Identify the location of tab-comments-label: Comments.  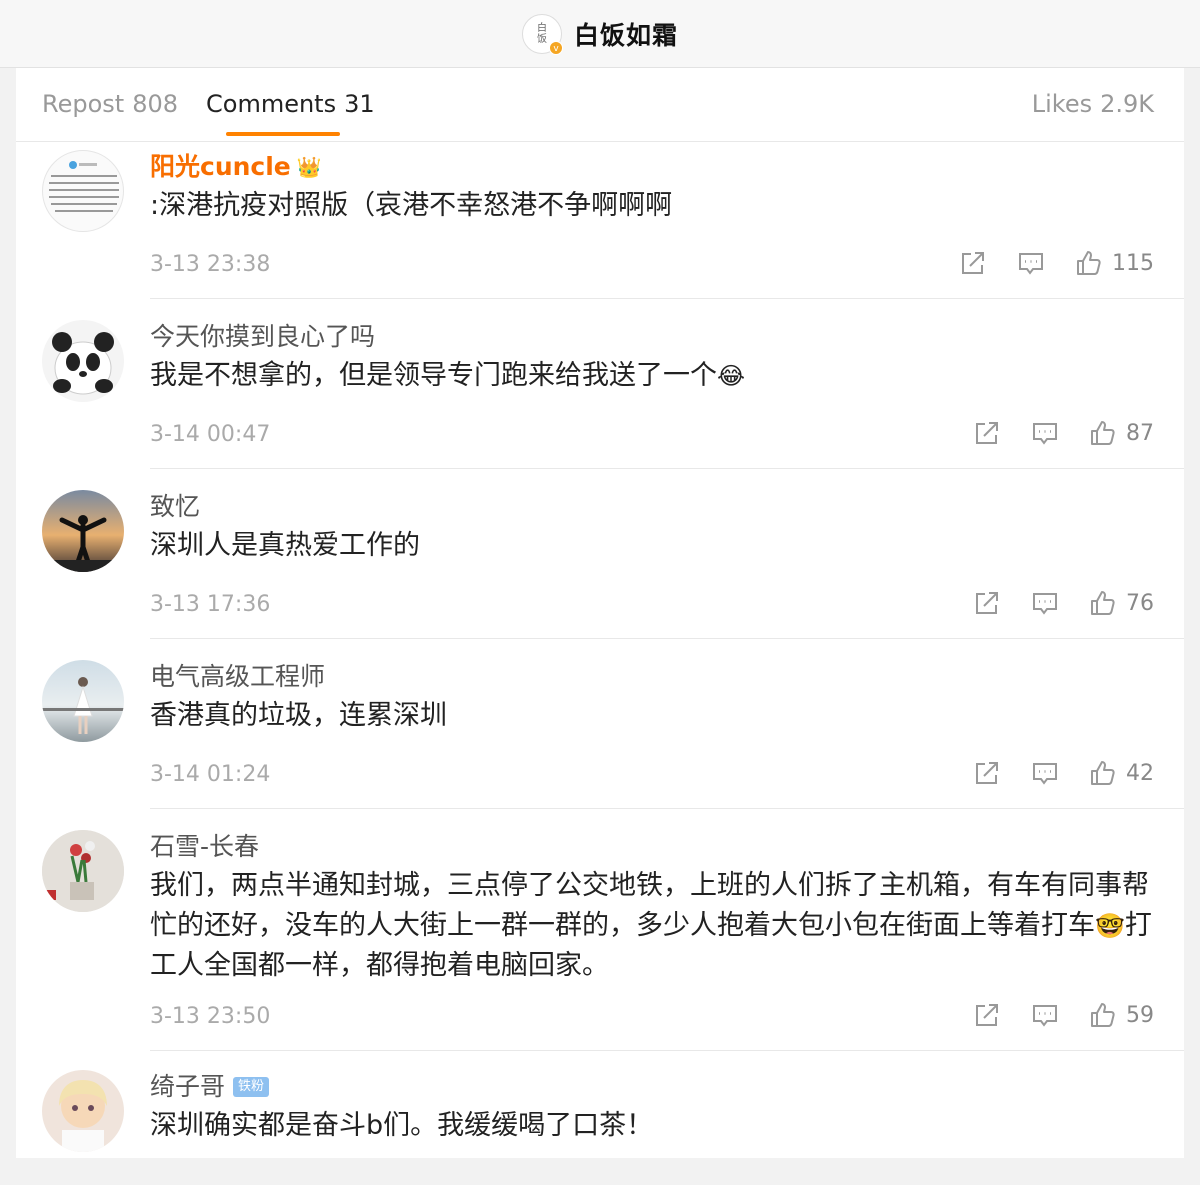
(271, 104).